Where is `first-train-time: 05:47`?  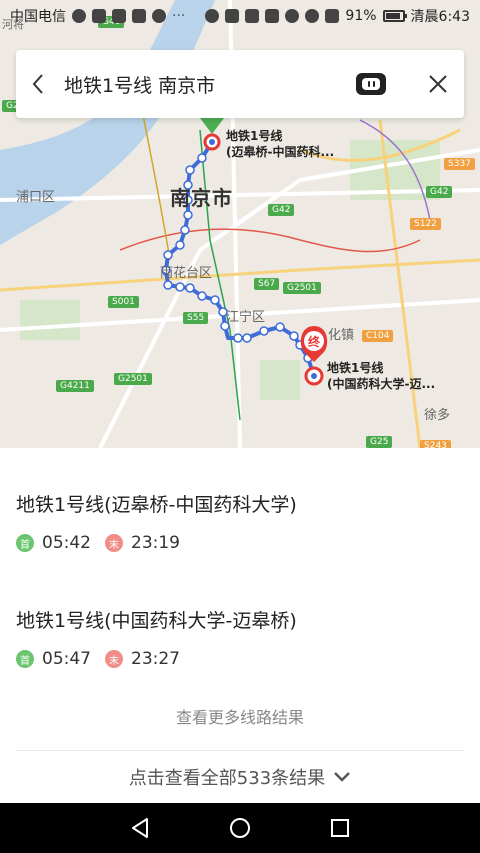
first-train-time: 05:47 is located at coordinates (66, 659).